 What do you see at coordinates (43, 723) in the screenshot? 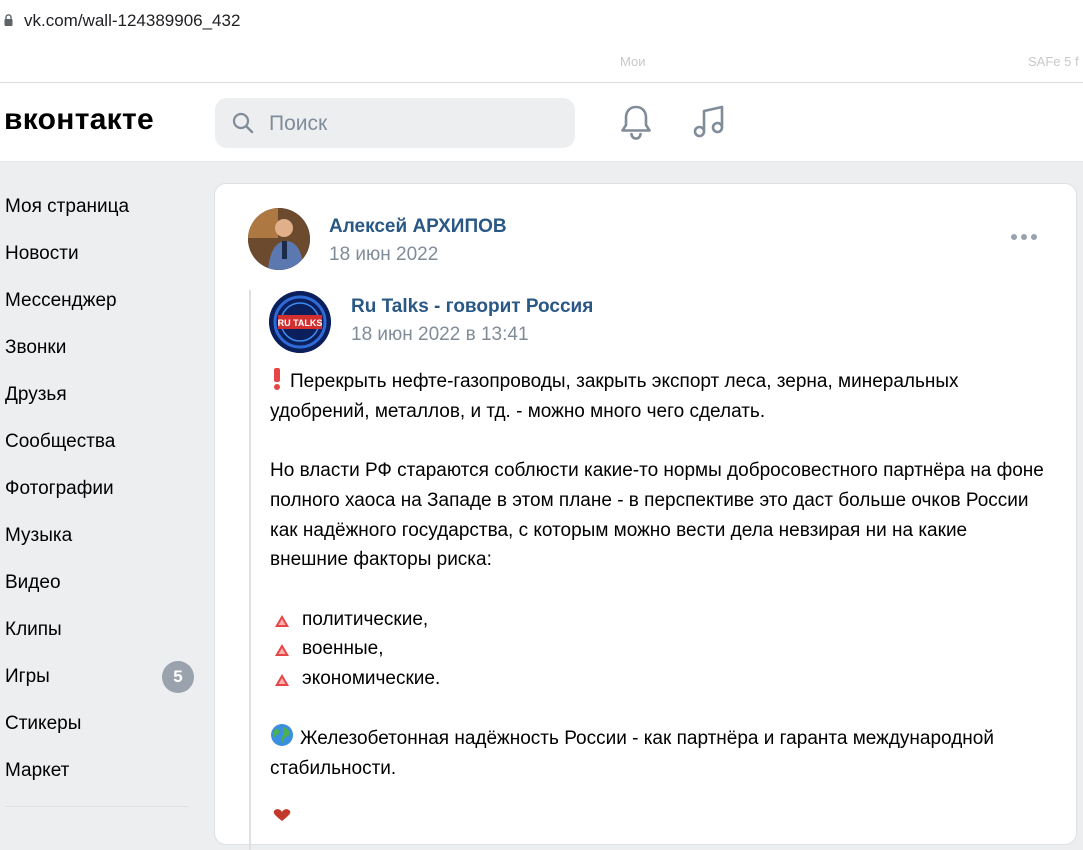
I see `sidebar-item-label: Стикеры` at bounding box center [43, 723].